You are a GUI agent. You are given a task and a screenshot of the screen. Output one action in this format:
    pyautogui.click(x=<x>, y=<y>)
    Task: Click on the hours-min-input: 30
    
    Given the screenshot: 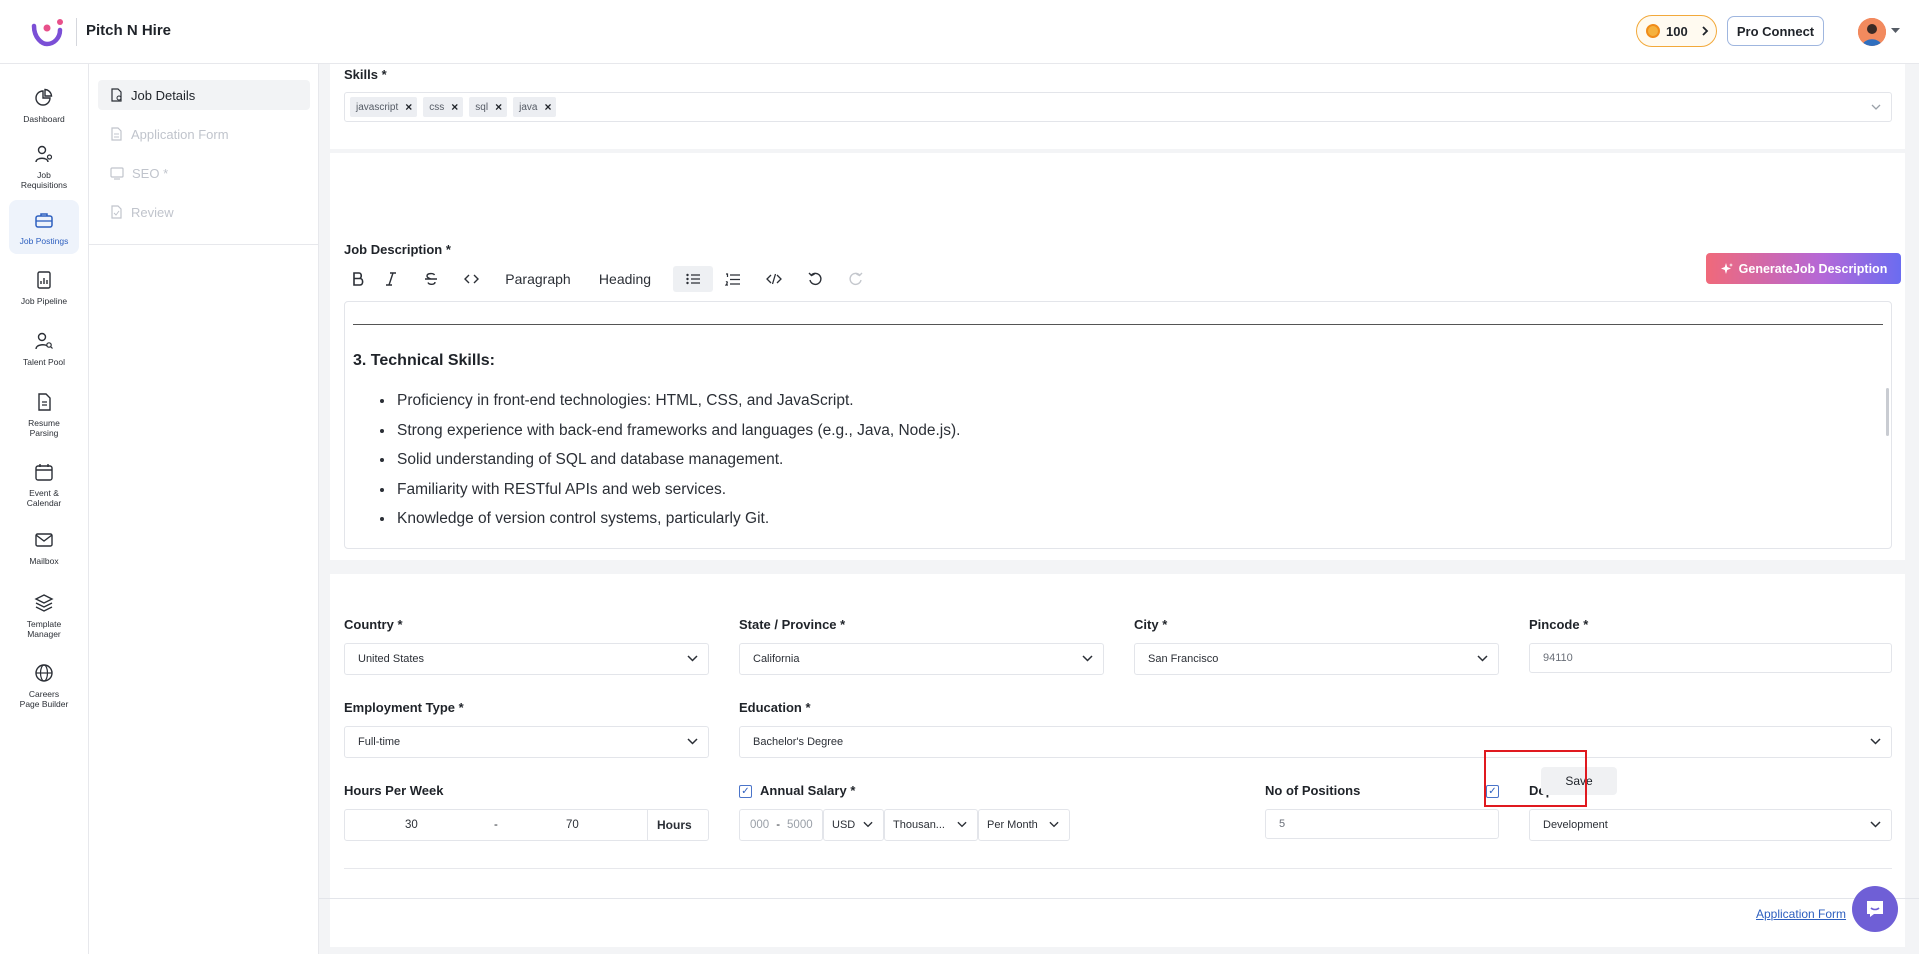 What is the action you would take?
    pyautogui.click(x=411, y=825)
    